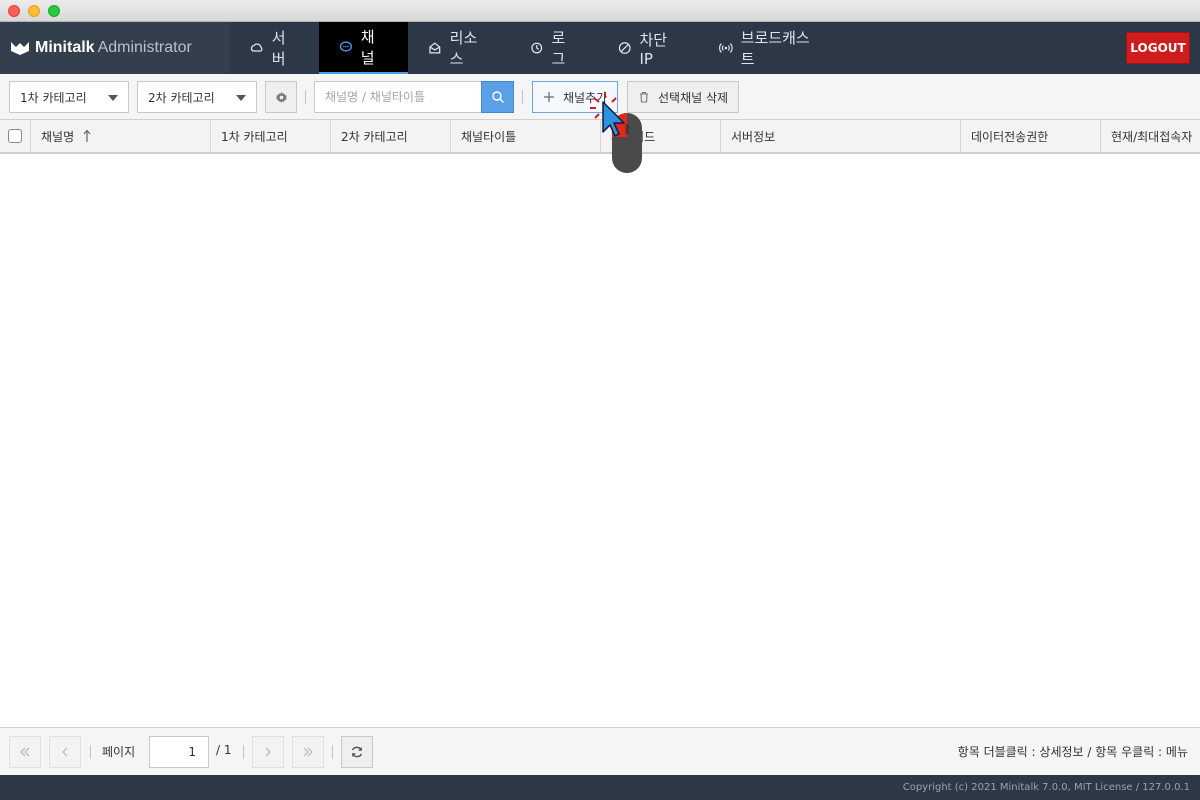 The width and height of the screenshot is (1200, 800). What do you see at coordinates (119, 752) in the screenshot?
I see `page-label: 페이지` at bounding box center [119, 752].